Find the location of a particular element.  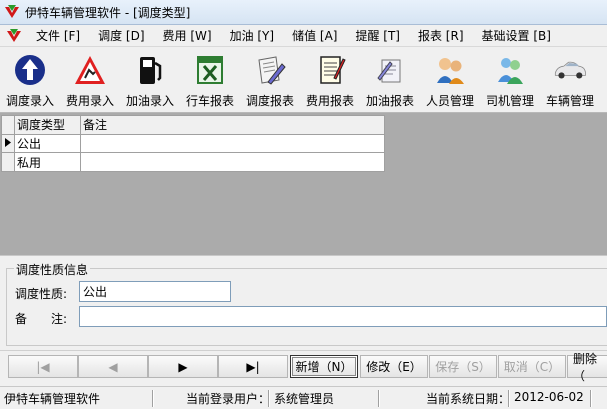

fuel-entry-button: 加油录入 is located at coordinates (150, 79).